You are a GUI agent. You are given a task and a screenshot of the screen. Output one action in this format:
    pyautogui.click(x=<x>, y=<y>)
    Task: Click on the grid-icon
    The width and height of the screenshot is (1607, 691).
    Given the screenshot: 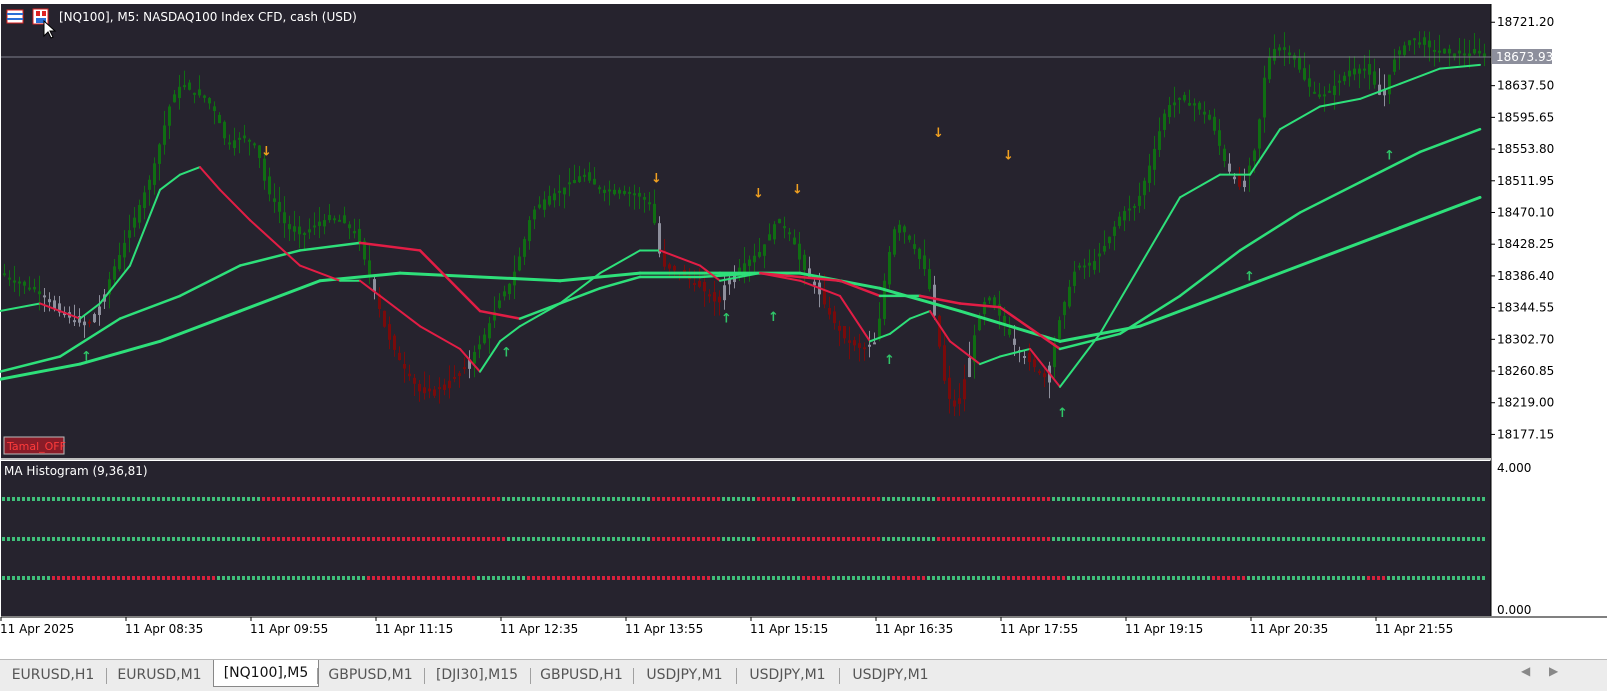 What is the action you would take?
    pyautogui.click(x=15, y=16)
    